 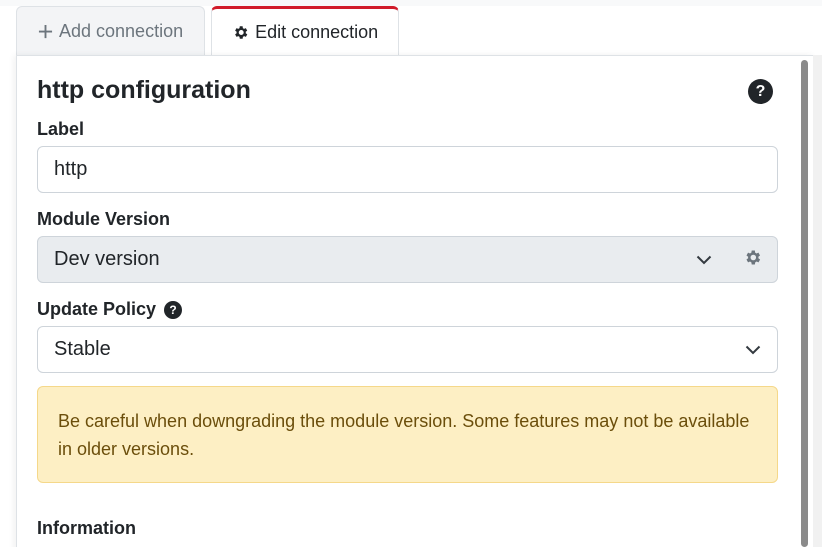 What do you see at coordinates (61, 129) in the screenshot?
I see `label-field-label: Label` at bounding box center [61, 129].